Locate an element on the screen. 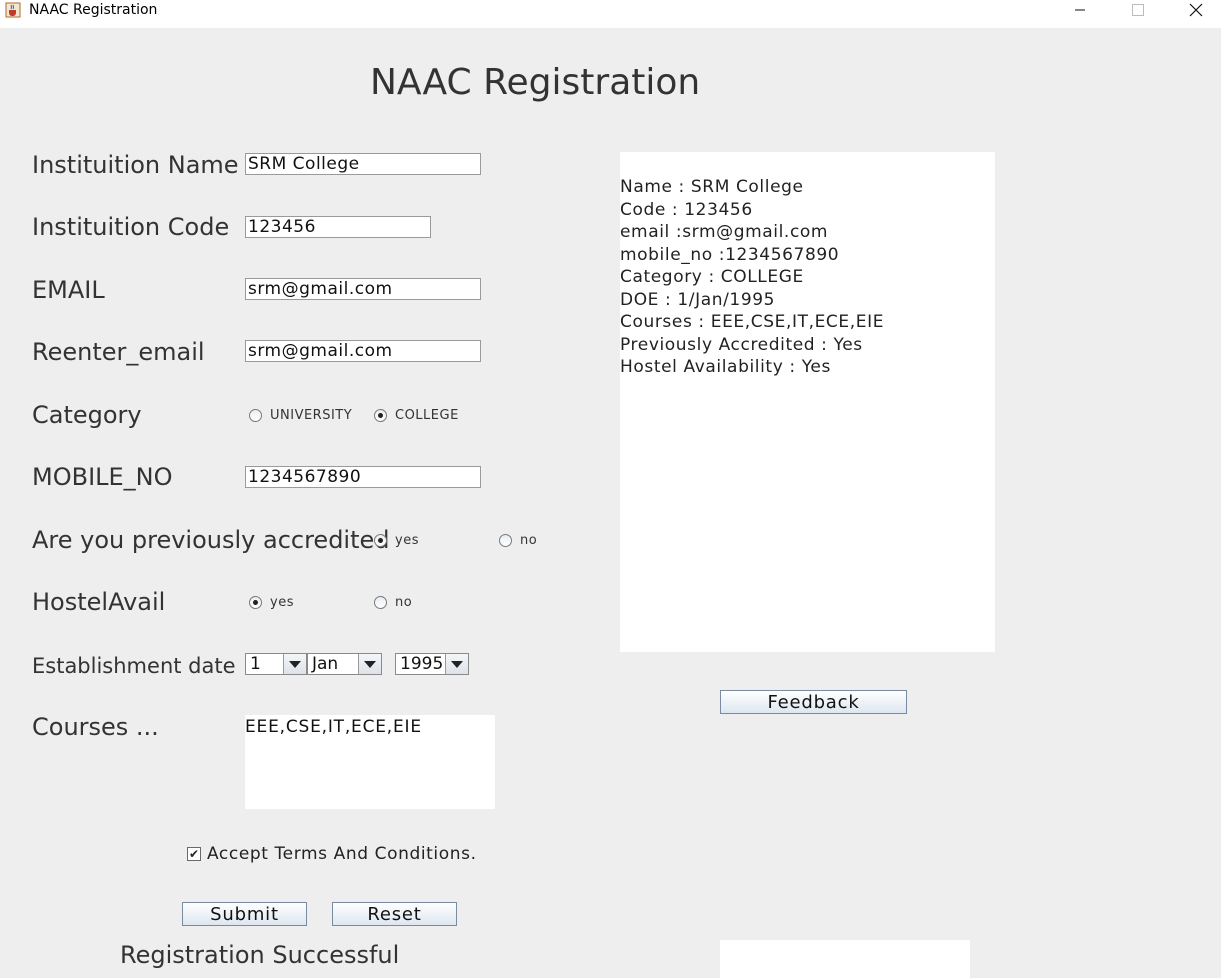 The image size is (1221, 978). radio-label: COLLEGE is located at coordinates (427, 415).